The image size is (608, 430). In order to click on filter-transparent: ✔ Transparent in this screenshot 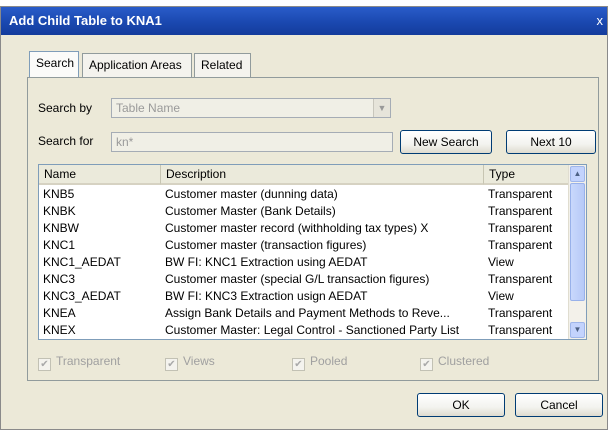, I will do `click(79, 362)`.